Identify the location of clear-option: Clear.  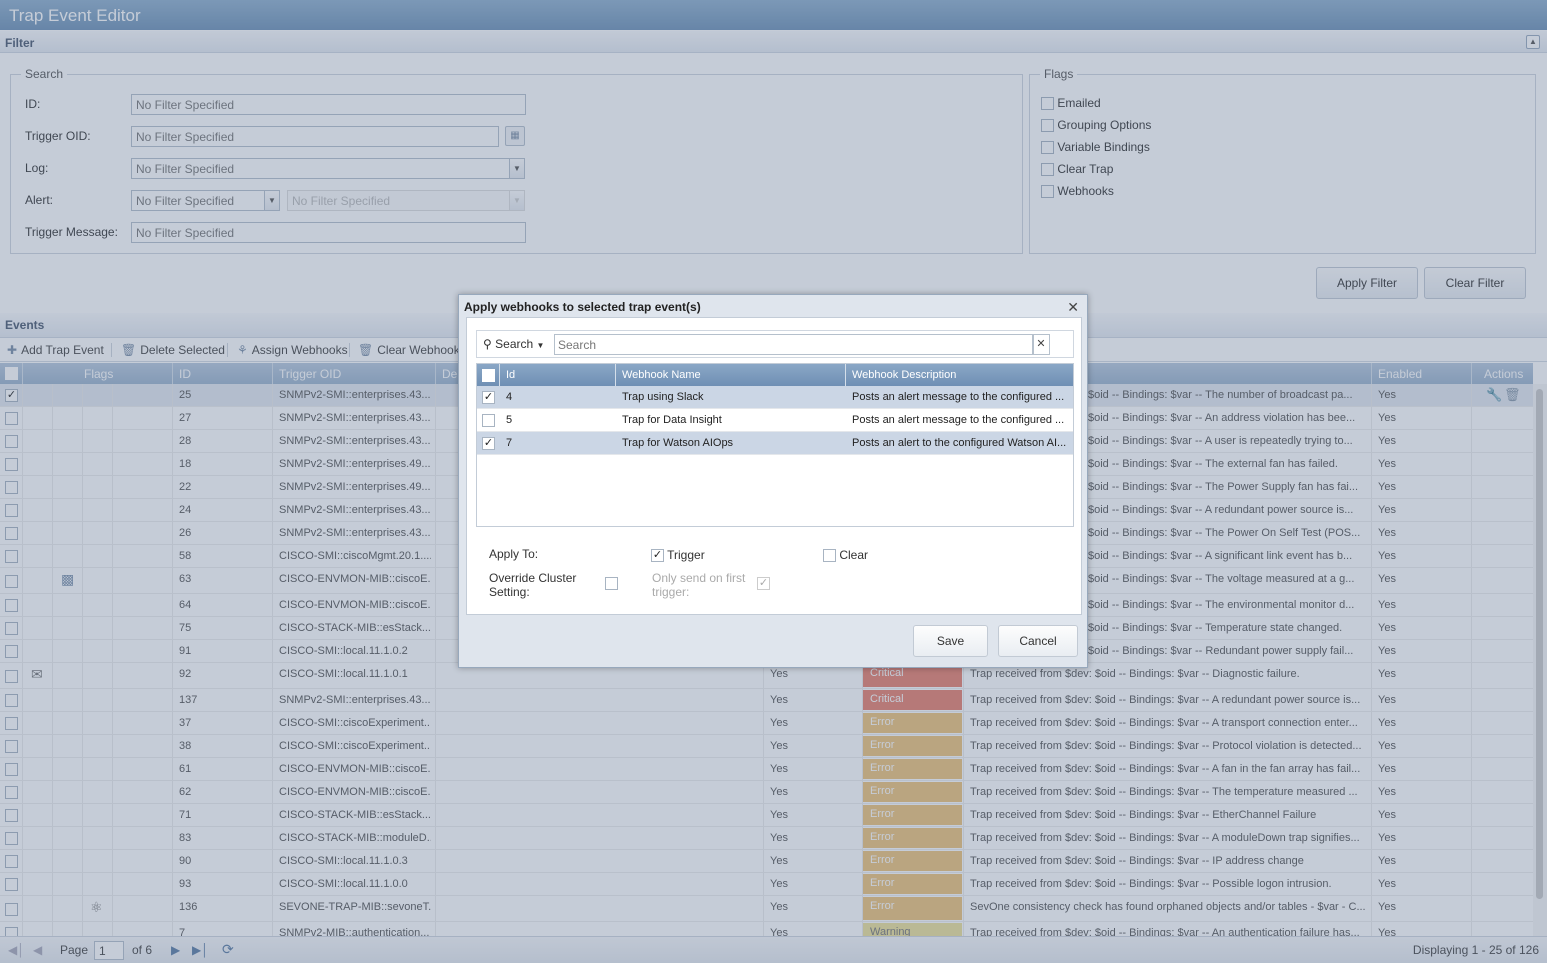
(846, 555).